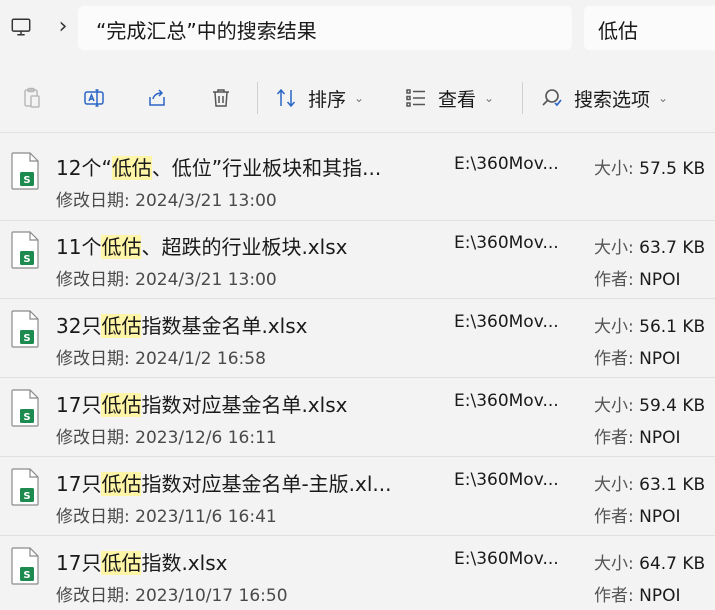 The height and width of the screenshot is (610, 715). I want to click on file-size: 大小: 56.1 KB, so click(650, 327).